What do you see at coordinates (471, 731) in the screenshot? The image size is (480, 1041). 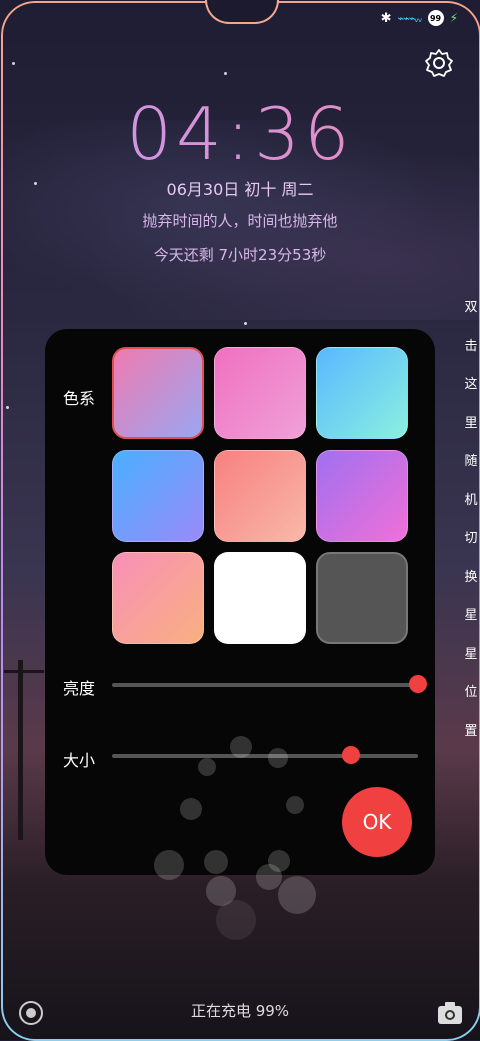 I see `side-hint-char: 置` at bounding box center [471, 731].